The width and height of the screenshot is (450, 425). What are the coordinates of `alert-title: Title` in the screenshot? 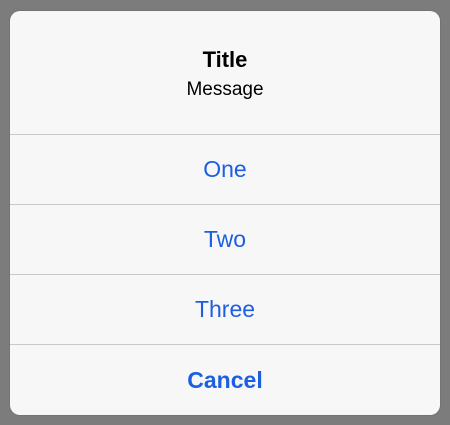 It's located at (225, 59).